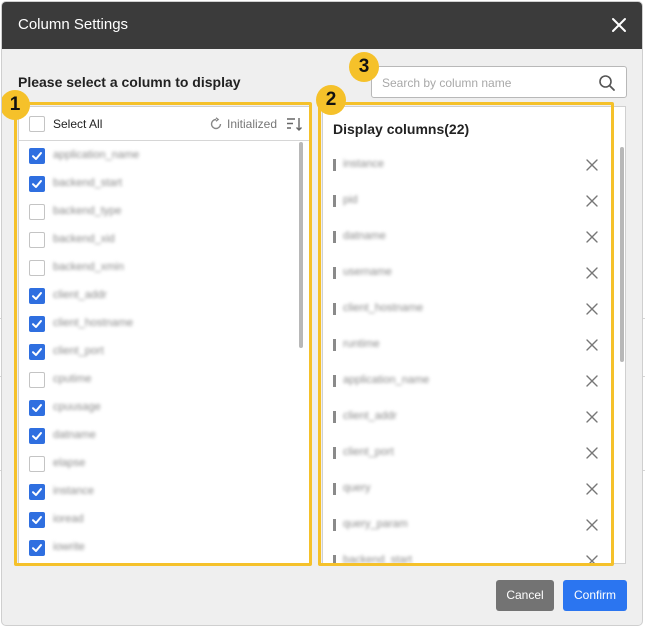 The height and width of the screenshot is (629, 645). Describe the element at coordinates (463, 553) in the screenshot. I see `display-column-row: backend_start` at that location.